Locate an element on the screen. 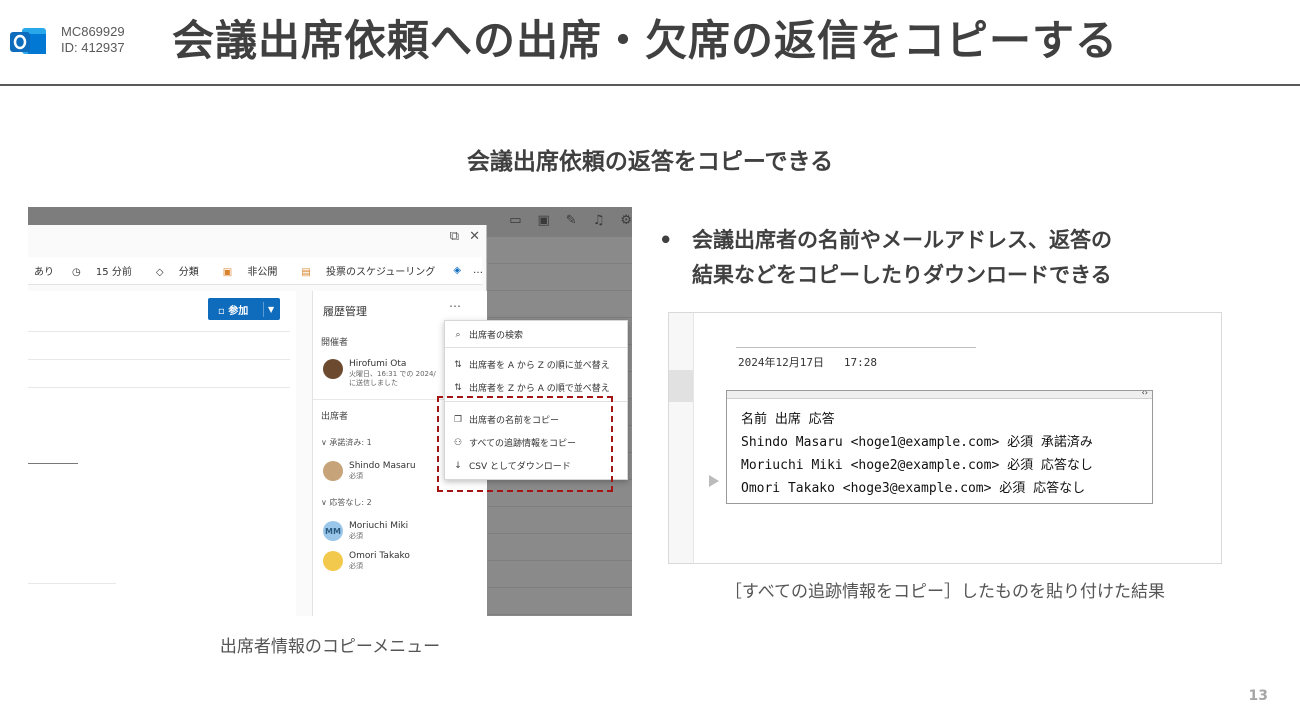 The height and width of the screenshot is (719, 1300). page-title: 会議出席依頼への出席・欠席の返信をコピーする is located at coordinates (645, 40).